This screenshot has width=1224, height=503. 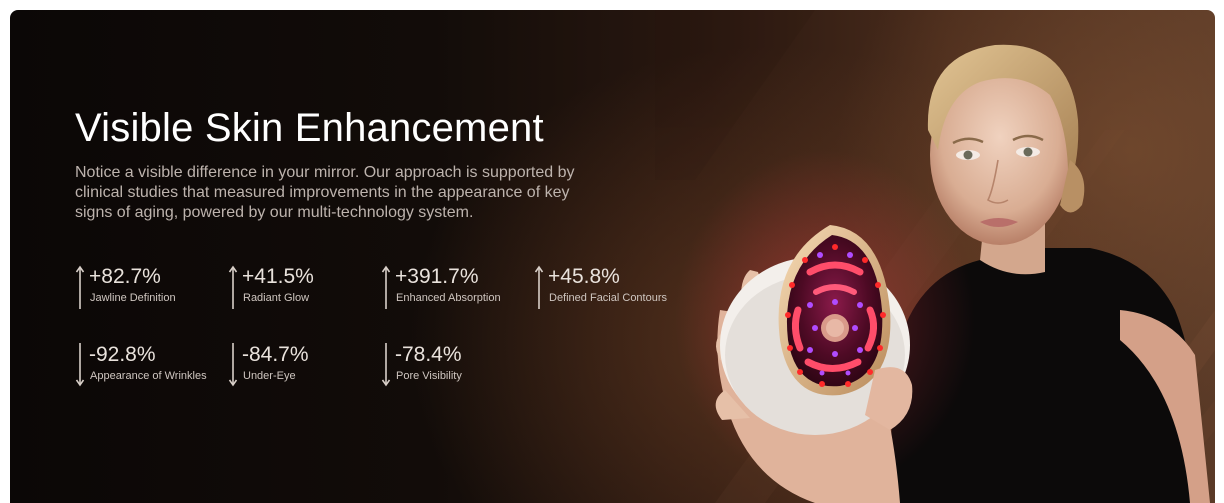 I want to click on stat-label: Under-Eye, so click(x=269, y=376).